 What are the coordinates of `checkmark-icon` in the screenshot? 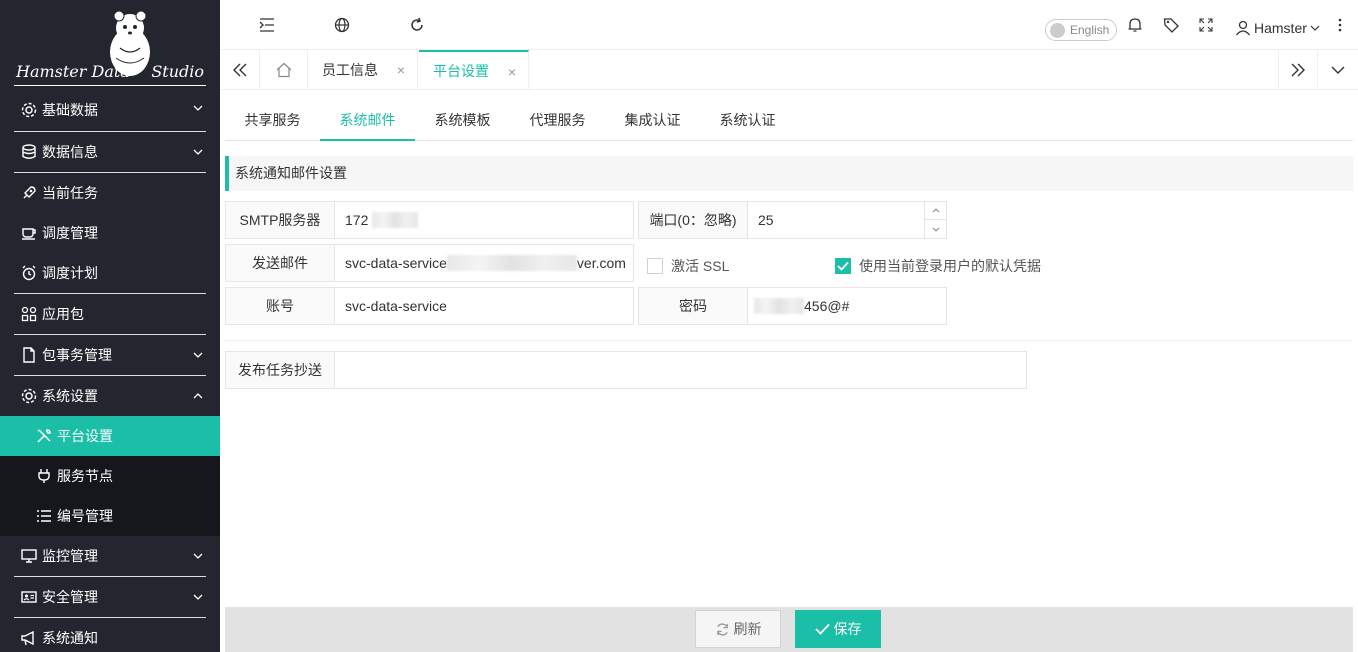 It's located at (843, 266).